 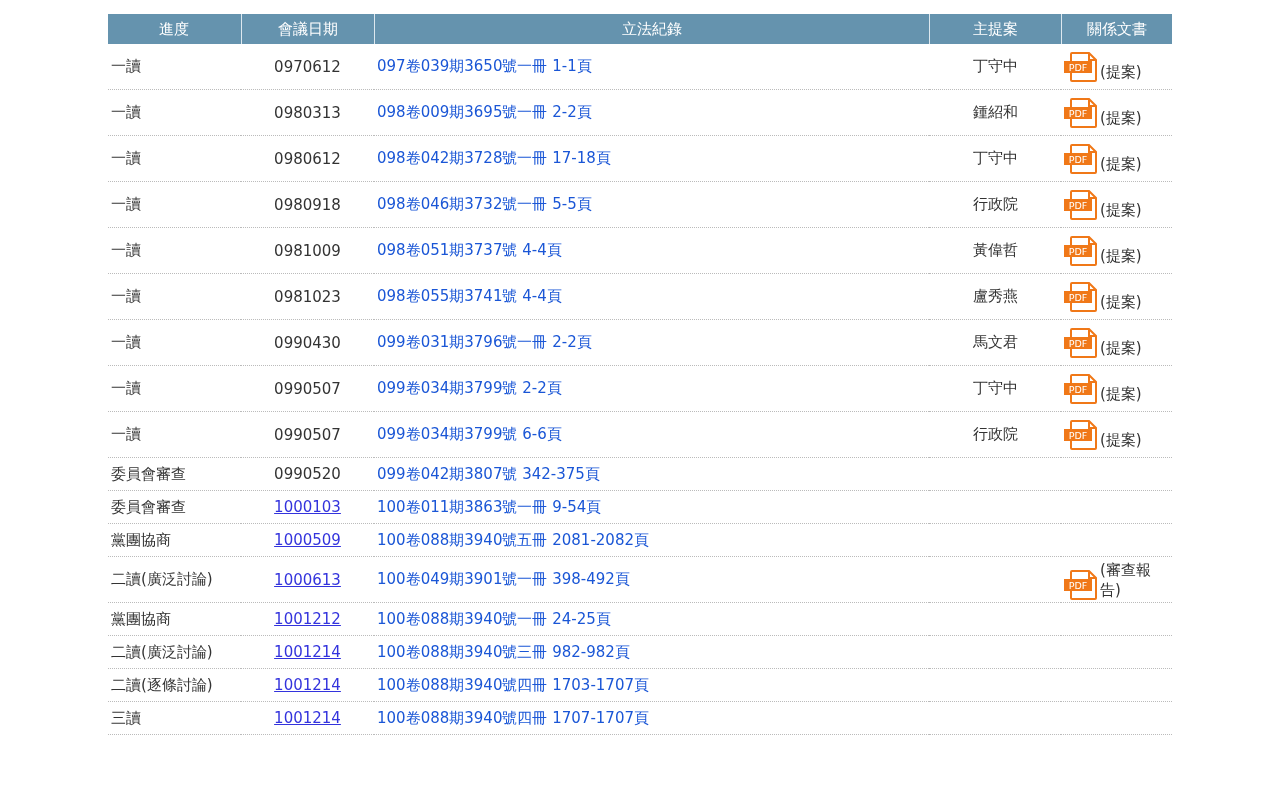 I want to click on record-link: 100卷088期3940號四冊 1707-1707頁, so click(x=513, y=717).